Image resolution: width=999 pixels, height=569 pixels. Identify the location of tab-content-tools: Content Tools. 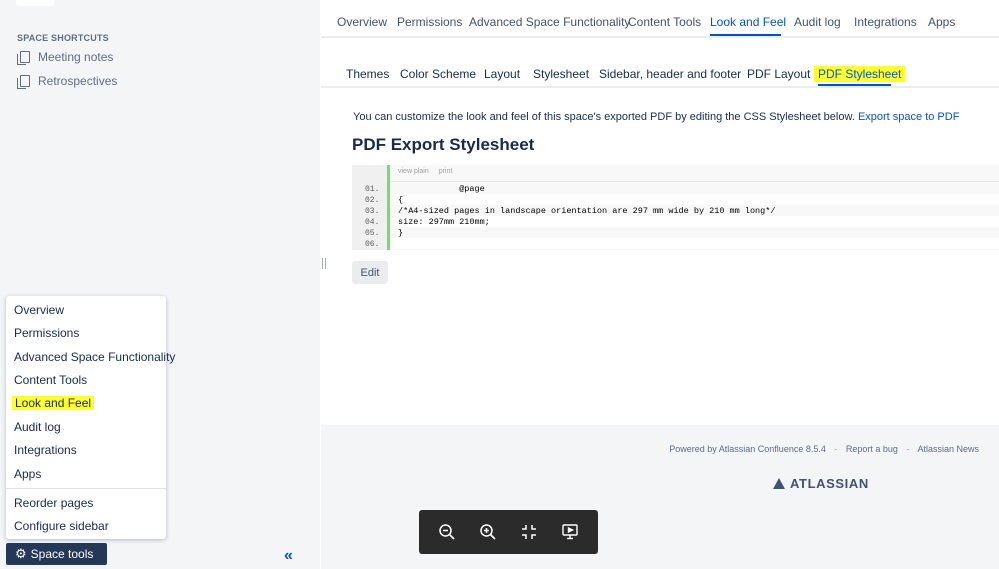
(664, 22).